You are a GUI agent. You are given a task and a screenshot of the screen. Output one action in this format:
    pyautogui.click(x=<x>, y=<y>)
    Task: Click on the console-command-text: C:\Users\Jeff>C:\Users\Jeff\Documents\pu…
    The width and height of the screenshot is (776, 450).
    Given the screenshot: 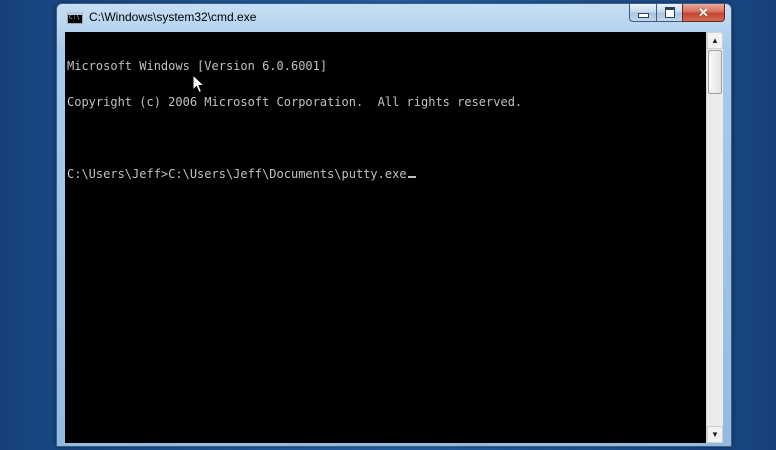 What is the action you would take?
    pyautogui.click(x=237, y=174)
    